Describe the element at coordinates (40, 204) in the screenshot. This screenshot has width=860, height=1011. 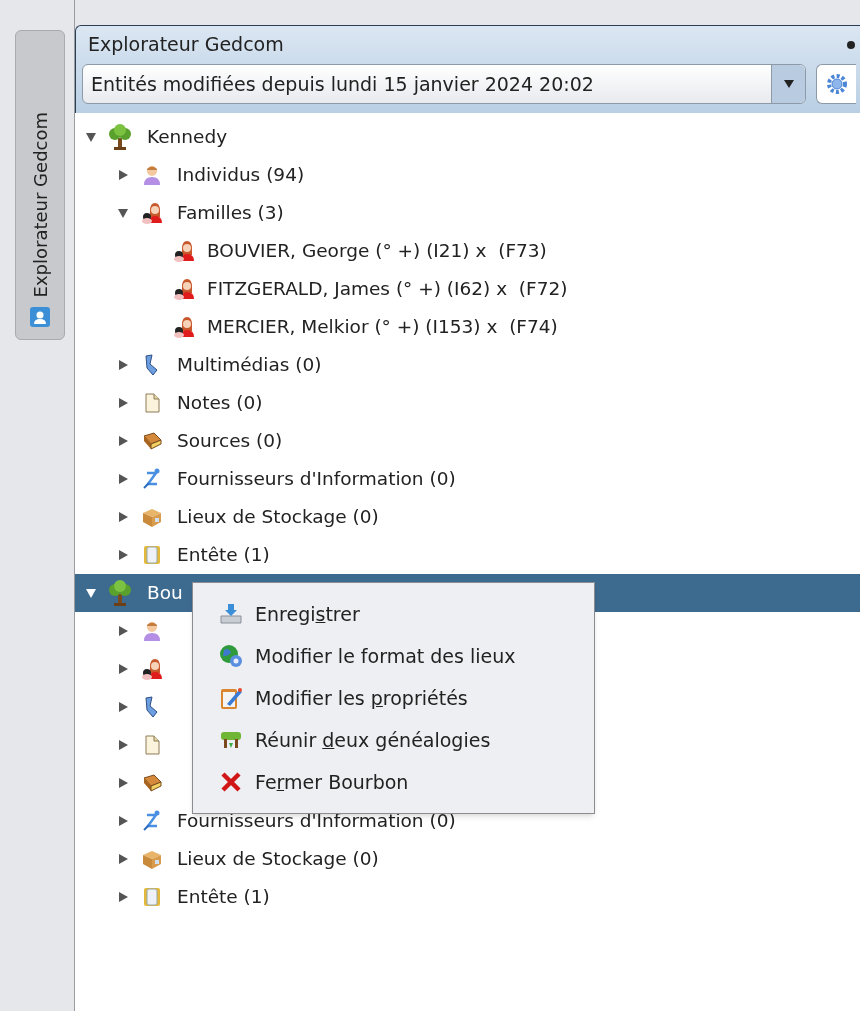
I see `side-tab-label: Explorateur Gedcom` at that location.